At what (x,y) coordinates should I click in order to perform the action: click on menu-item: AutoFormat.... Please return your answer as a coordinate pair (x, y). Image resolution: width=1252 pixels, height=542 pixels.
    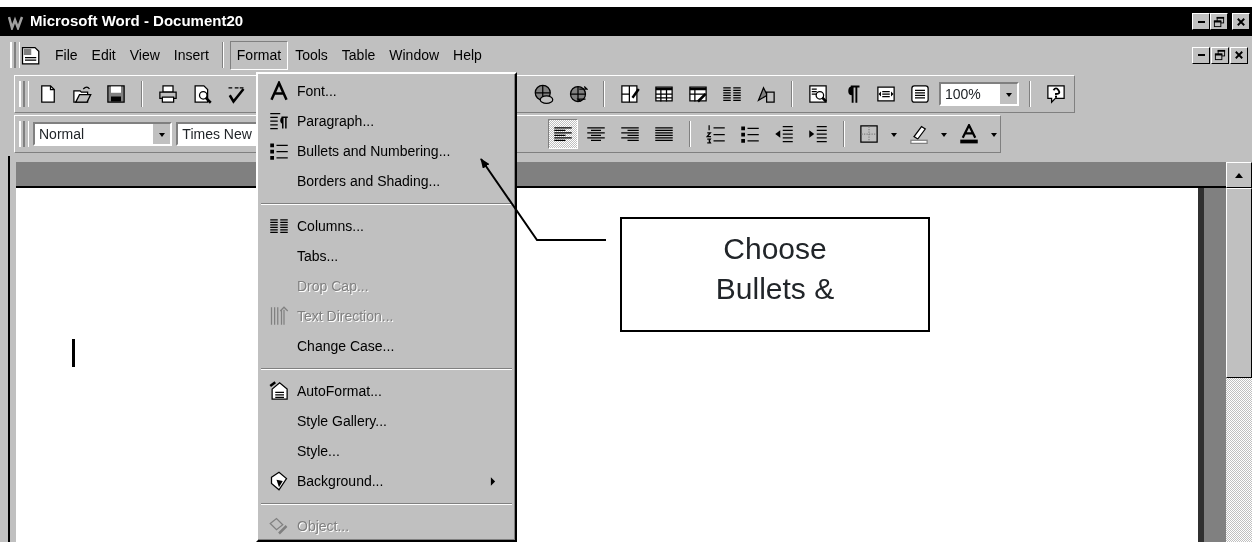
    Looking at the image, I should click on (339, 391).